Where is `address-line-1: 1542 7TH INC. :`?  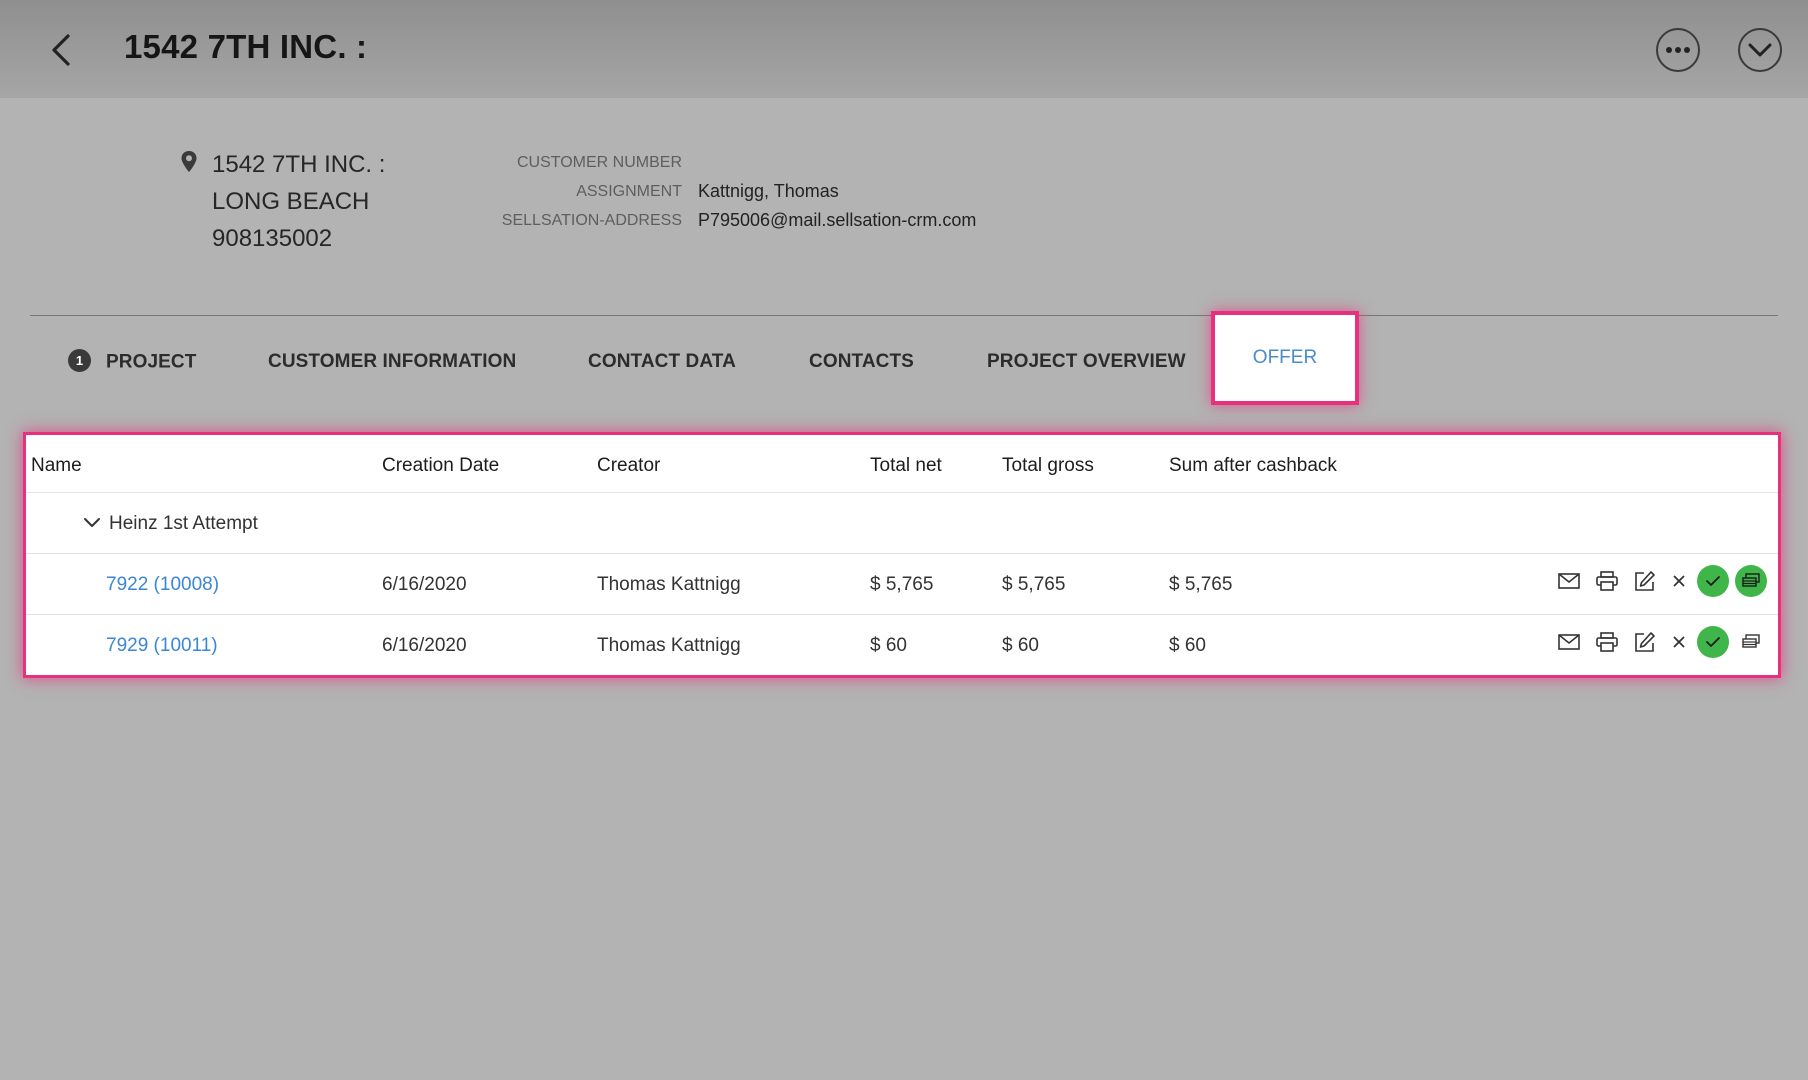
address-line-1: 1542 7TH INC. : is located at coordinates (299, 164).